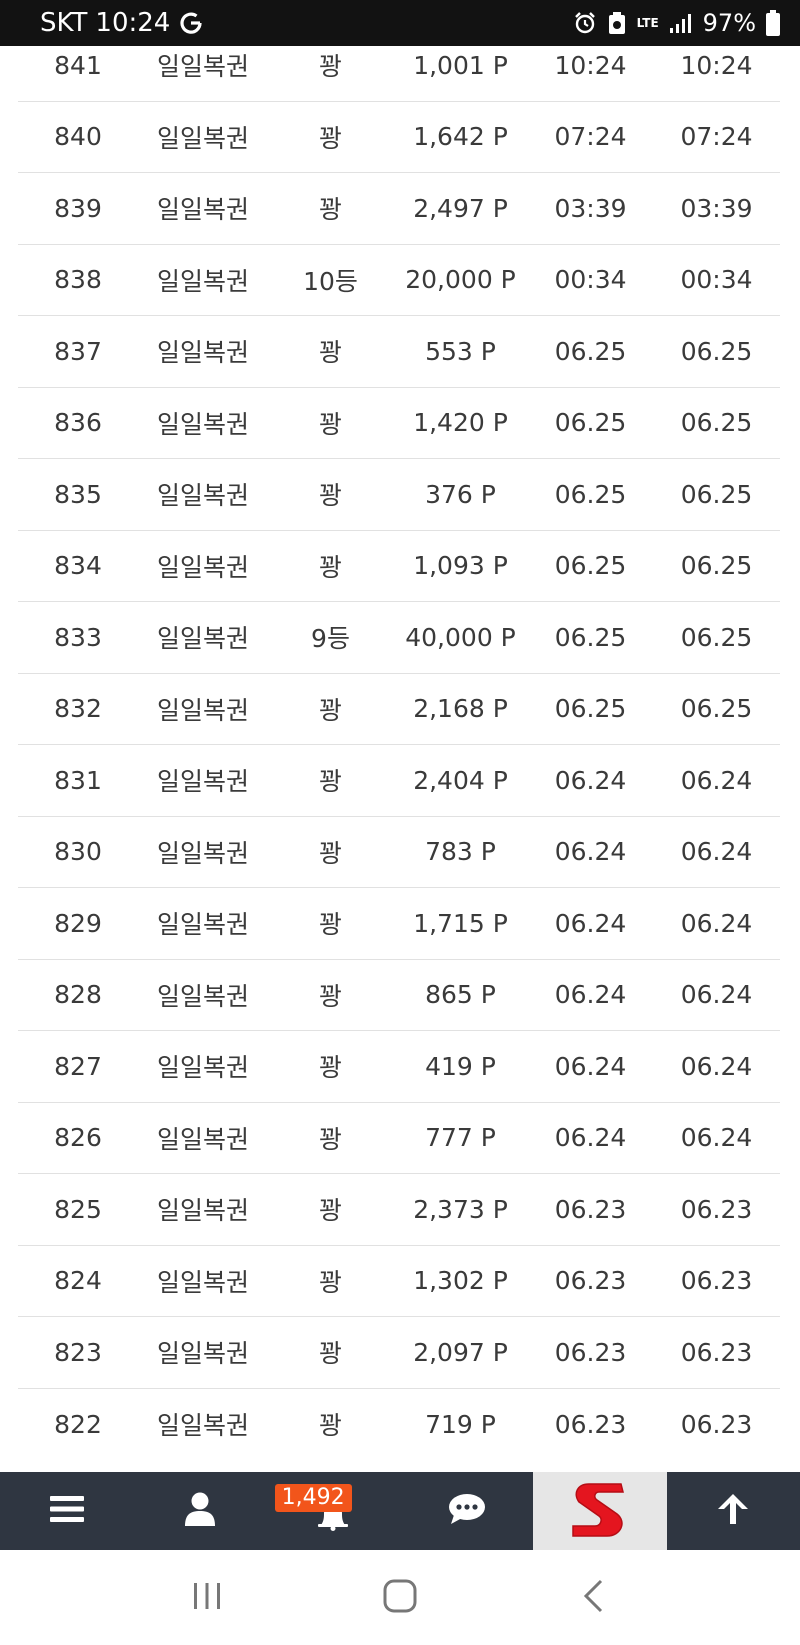  I want to click on system-navigation-bar, so click(400, 1597).